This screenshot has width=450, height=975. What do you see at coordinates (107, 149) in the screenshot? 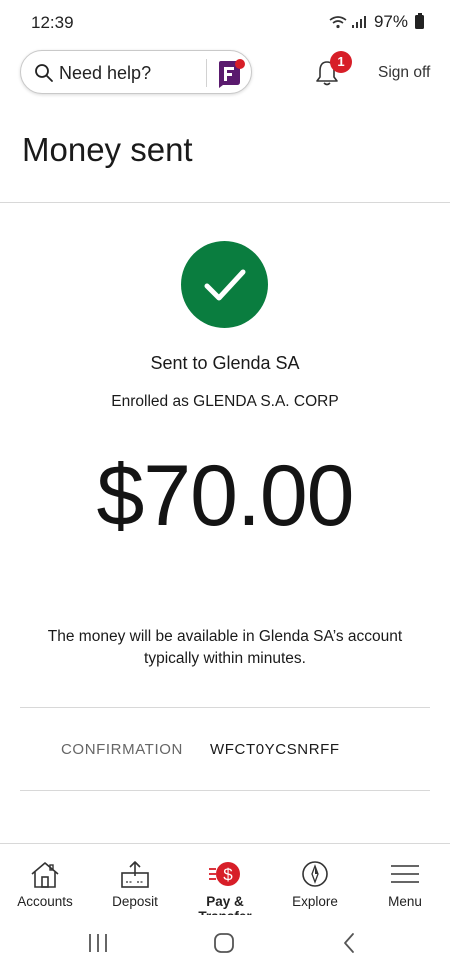
I see `page-title: Money sent` at bounding box center [107, 149].